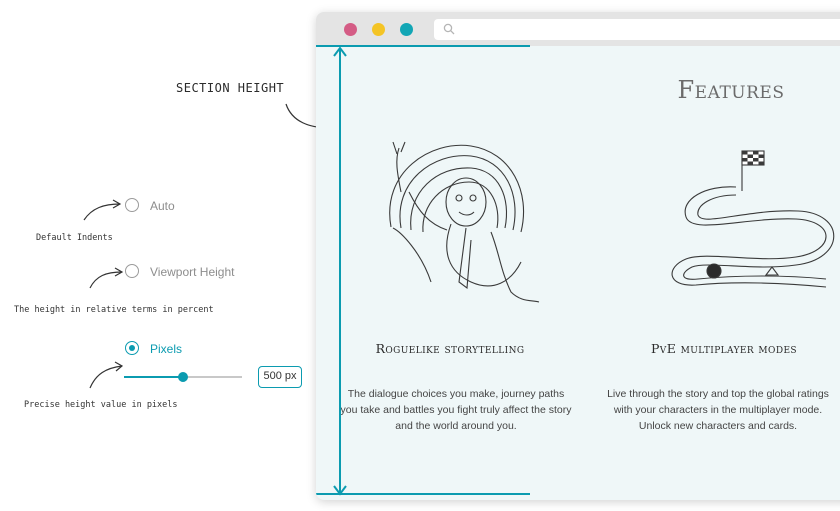 The width and height of the screenshot is (840, 511). Describe the element at coordinates (192, 272) in the screenshot. I see `viewport-height-option-label: Viewport Height` at that location.